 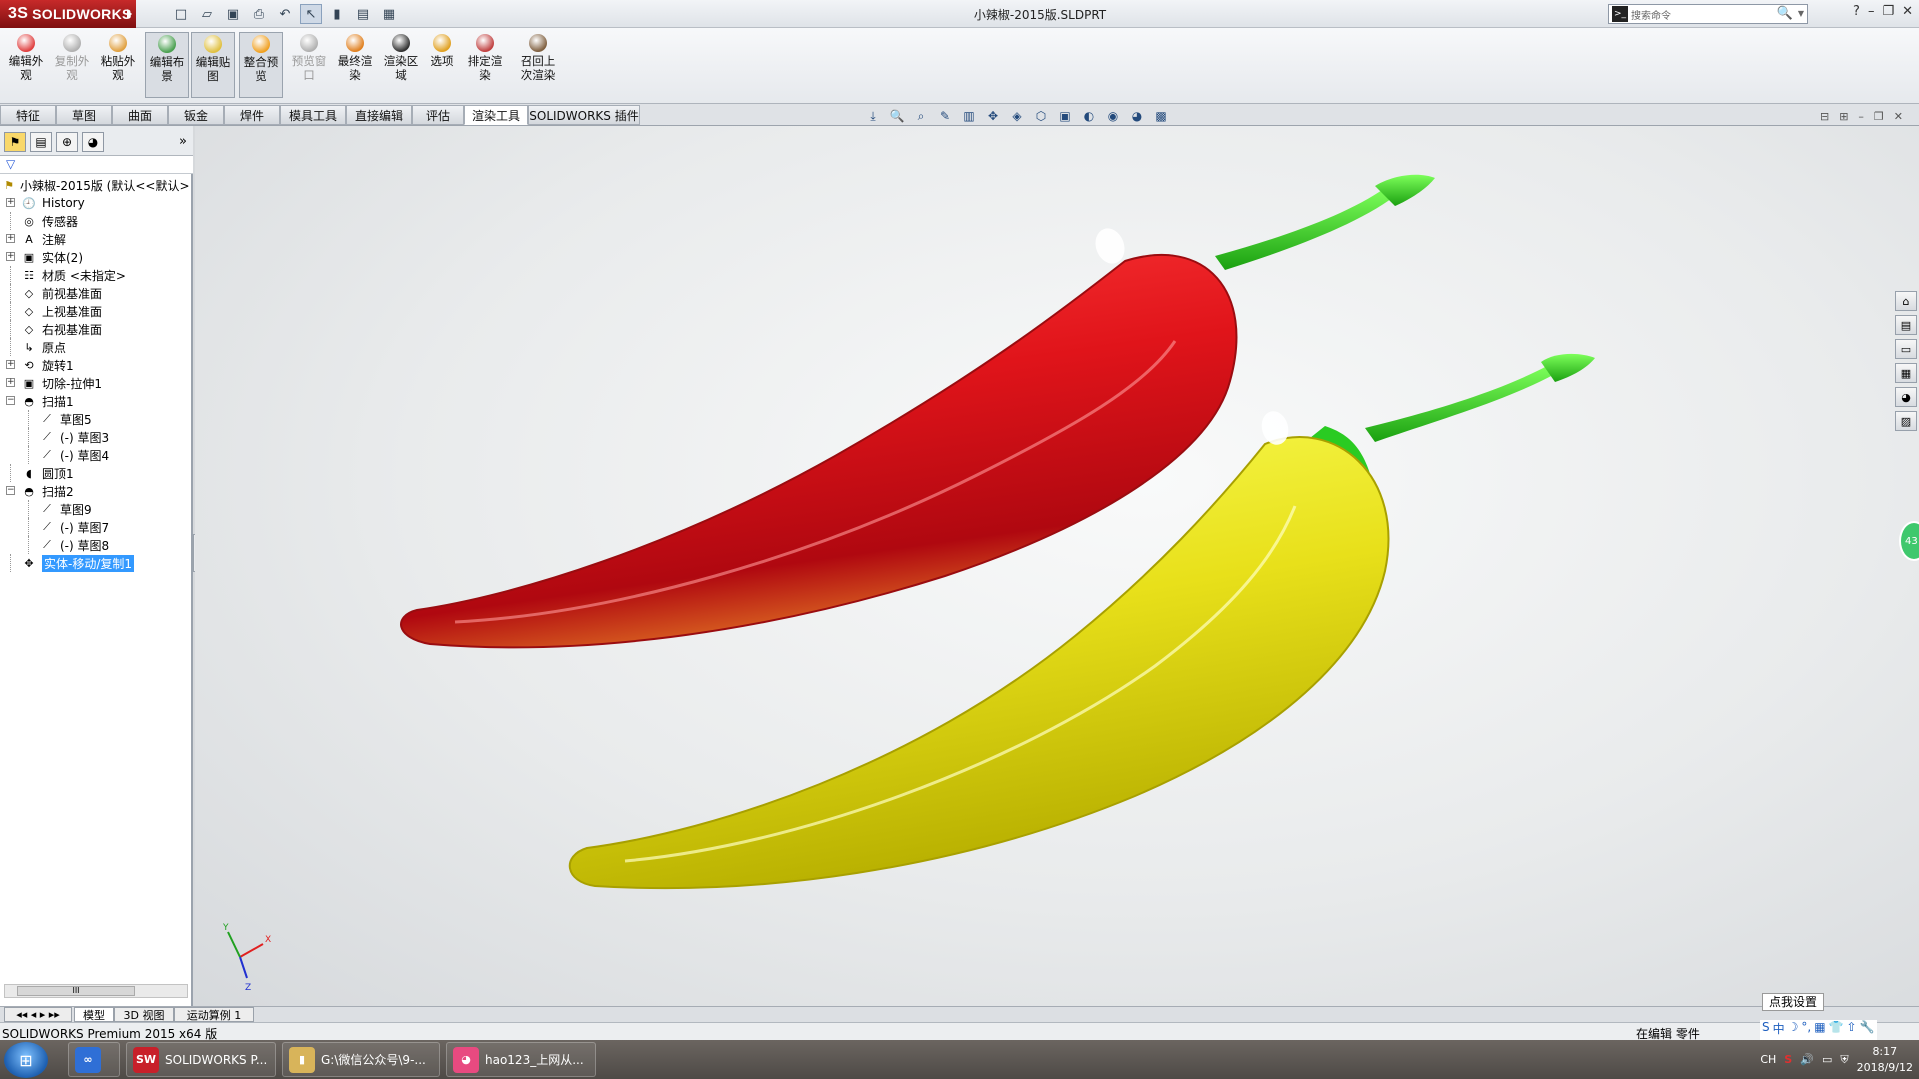 I want to click on volume-icon: 🔊, so click(x=1807, y=1059).